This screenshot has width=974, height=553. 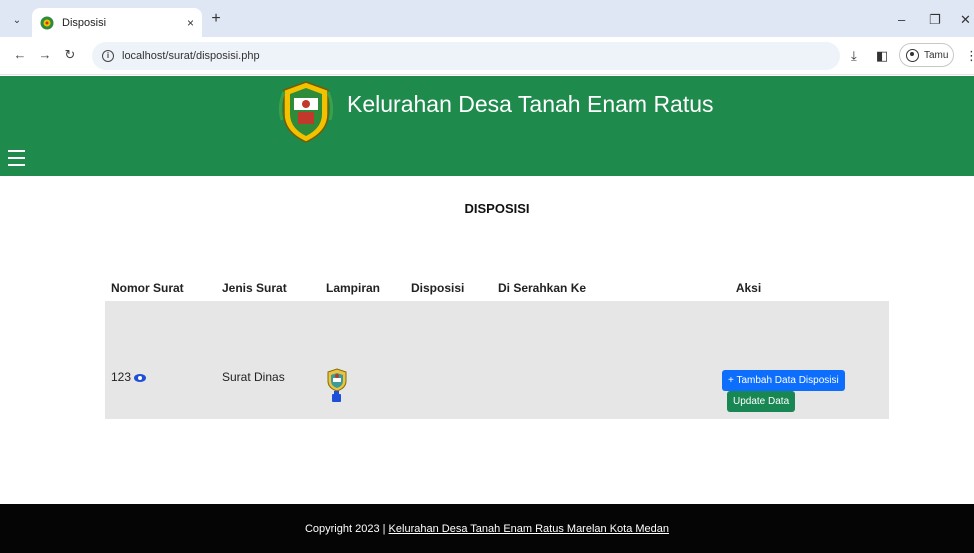 What do you see at coordinates (854, 56) in the screenshot?
I see `download-icon: ⤓` at bounding box center [854, 56].